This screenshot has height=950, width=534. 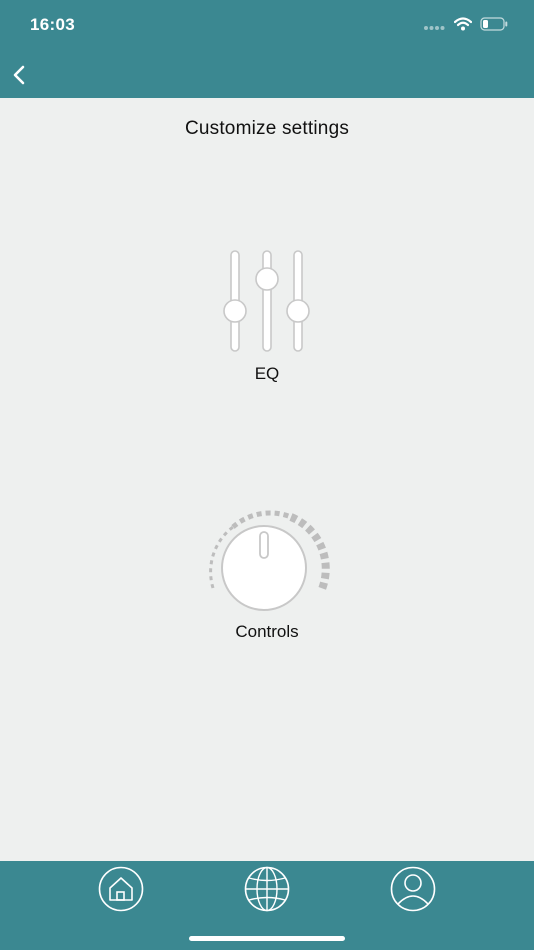 What do you see at coordinates (267, 26) in the screenshot?
I see `status-bar: 16:03` at bounding box center [267, 26].